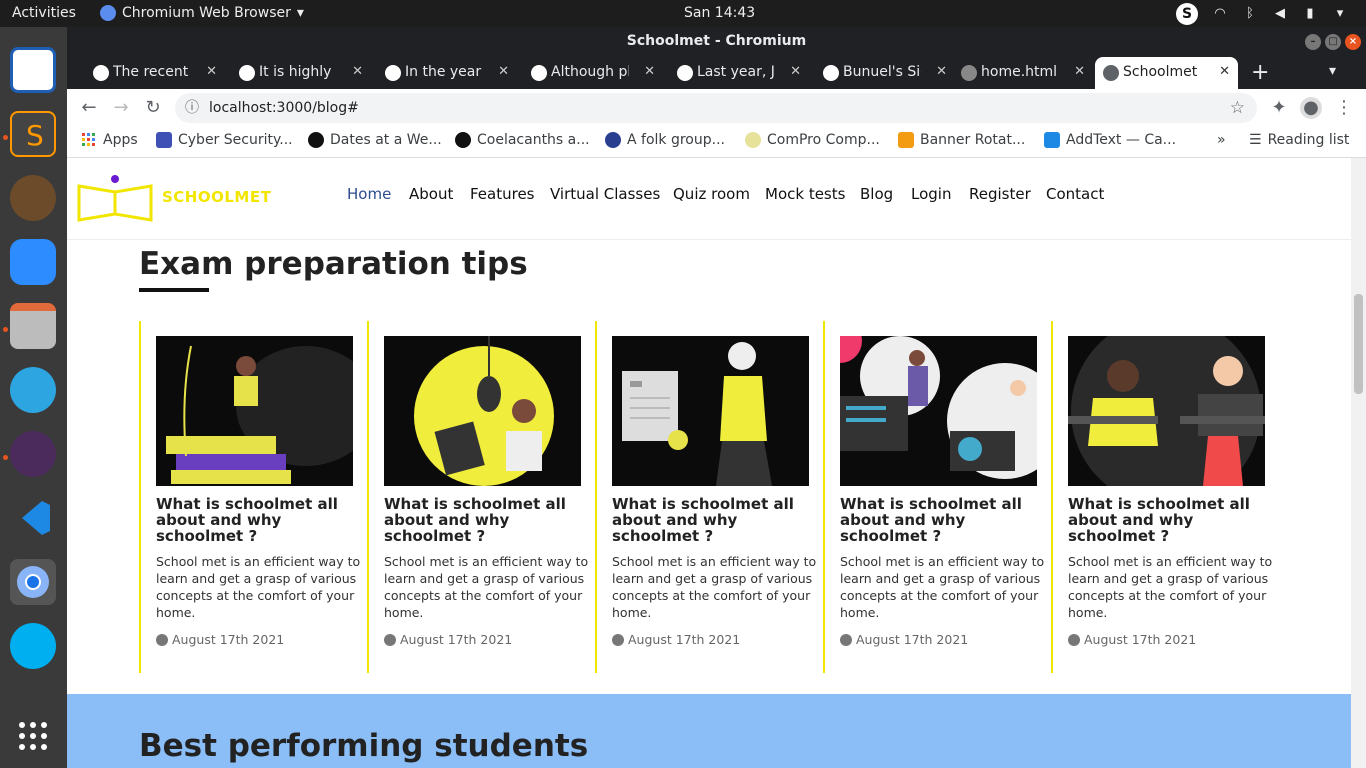 The width and height of the screenshot is (1366, 768). What do you see at coordinates (1000, 194) in the screenshot?
I see `nav-register: Register` at bounding box center [1000, 194].